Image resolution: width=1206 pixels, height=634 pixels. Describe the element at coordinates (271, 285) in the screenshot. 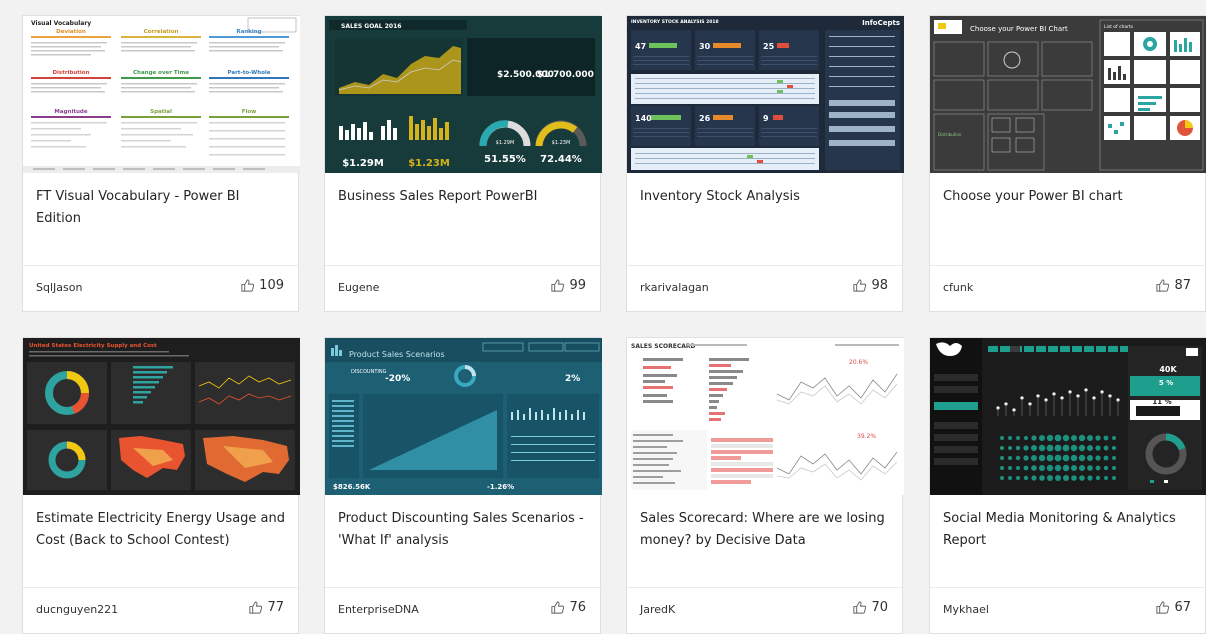

I see `like-count: 109` at that location.